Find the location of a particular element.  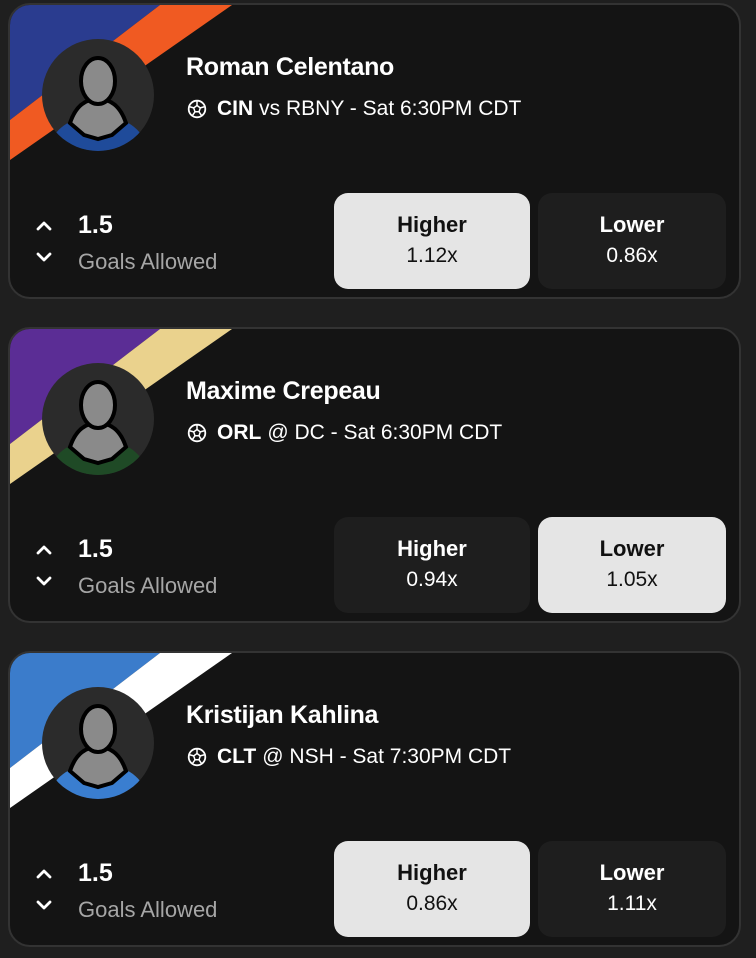

matchup-details: @ DC - Sat 6:30PM CDT is located at coordinates (385, 432).